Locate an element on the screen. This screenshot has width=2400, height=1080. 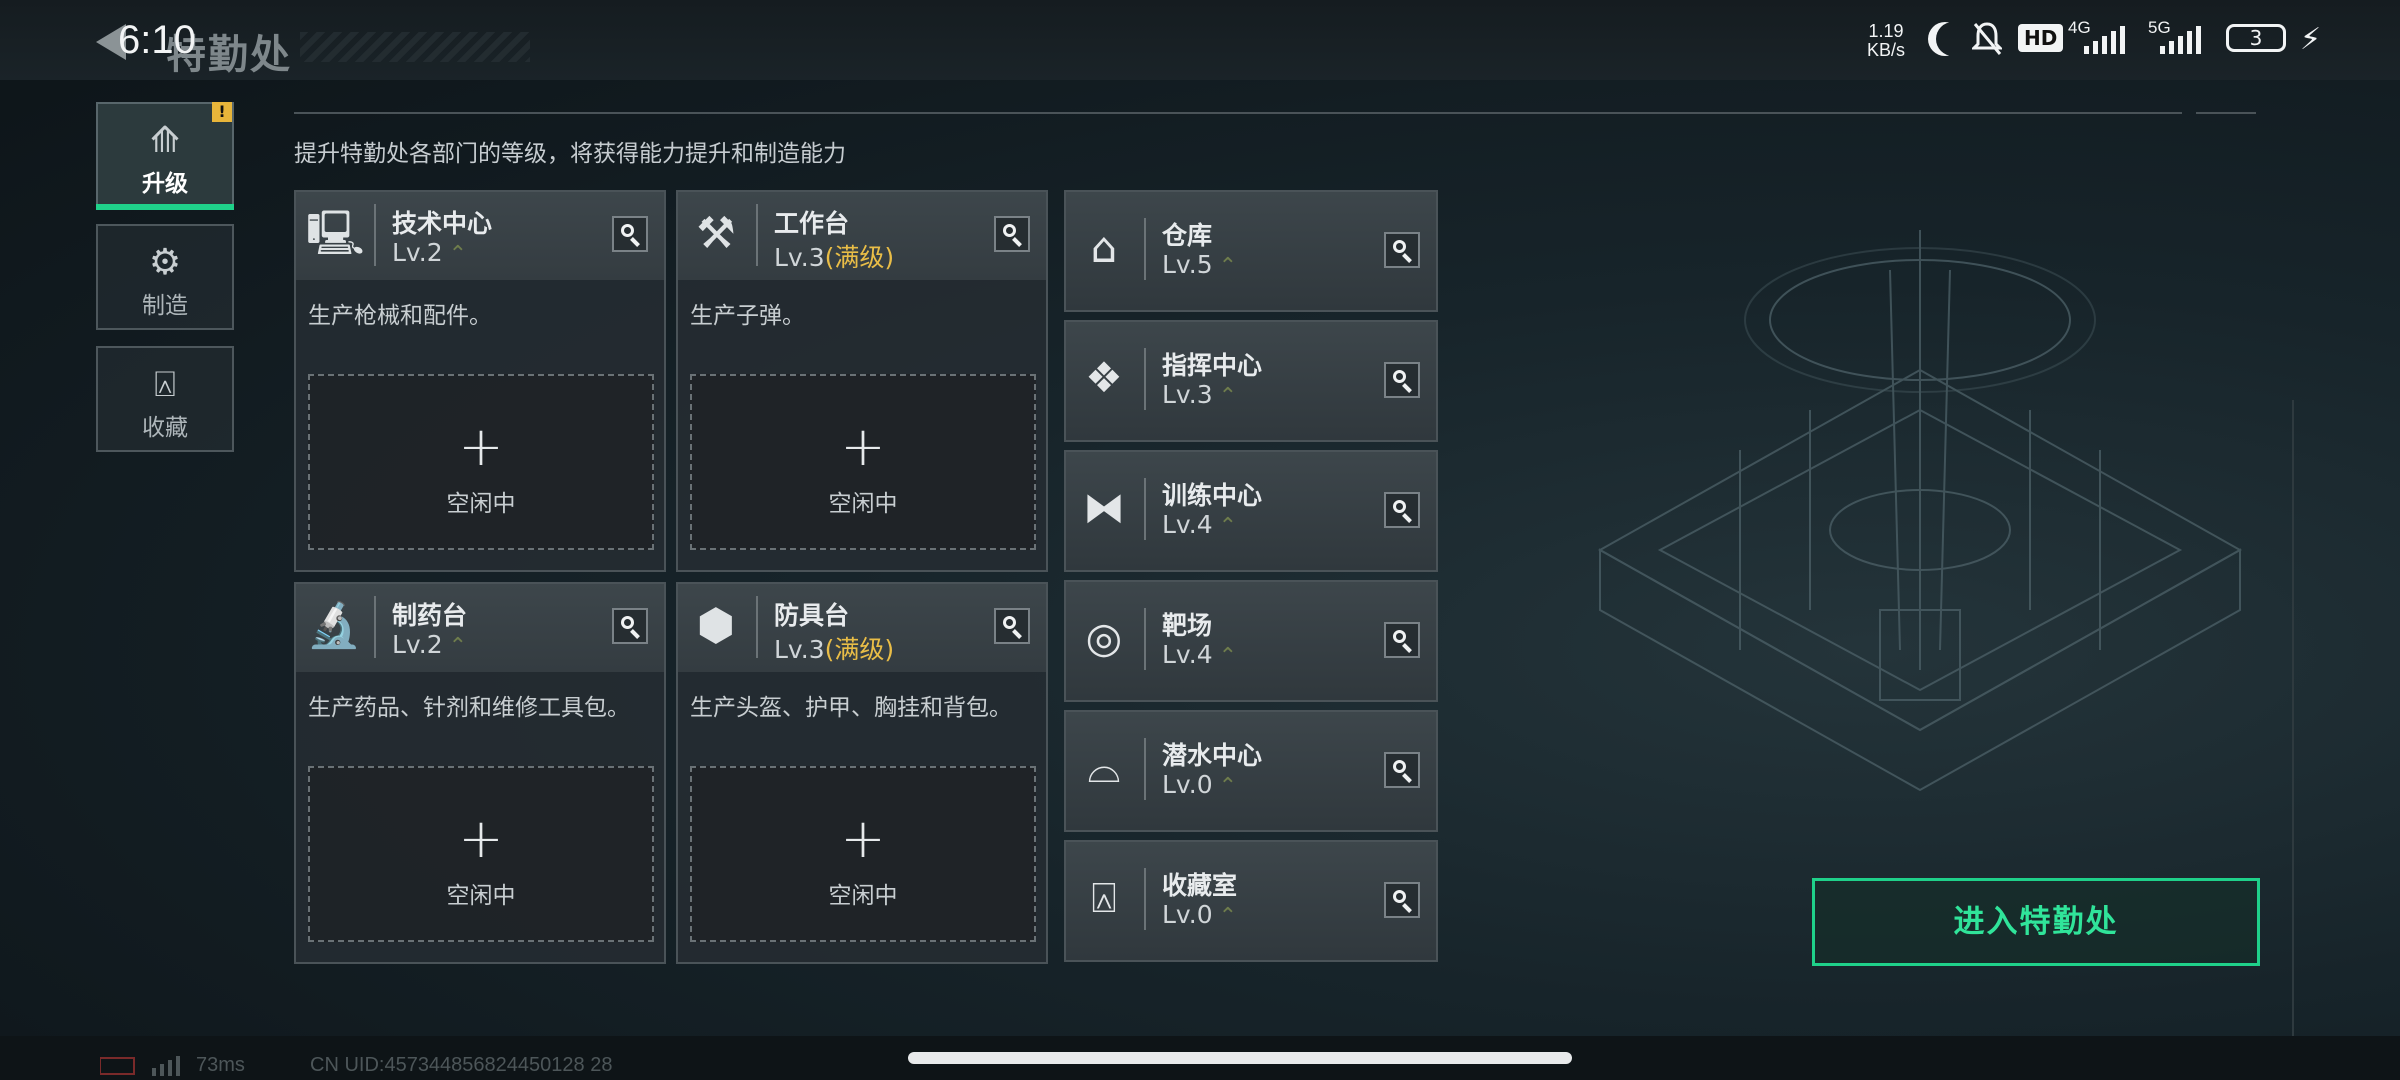
facility-name: 仓库 is located at coordinates (1187, 235).